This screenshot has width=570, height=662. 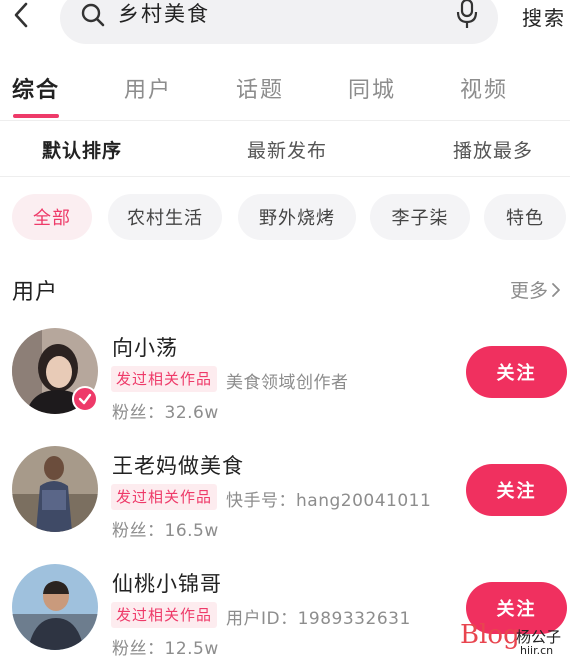 What do you see at coordinates (420, 217) in the screenshot?
I see `chip-liziqi: 李子柒` at bounding box center [420, 217].